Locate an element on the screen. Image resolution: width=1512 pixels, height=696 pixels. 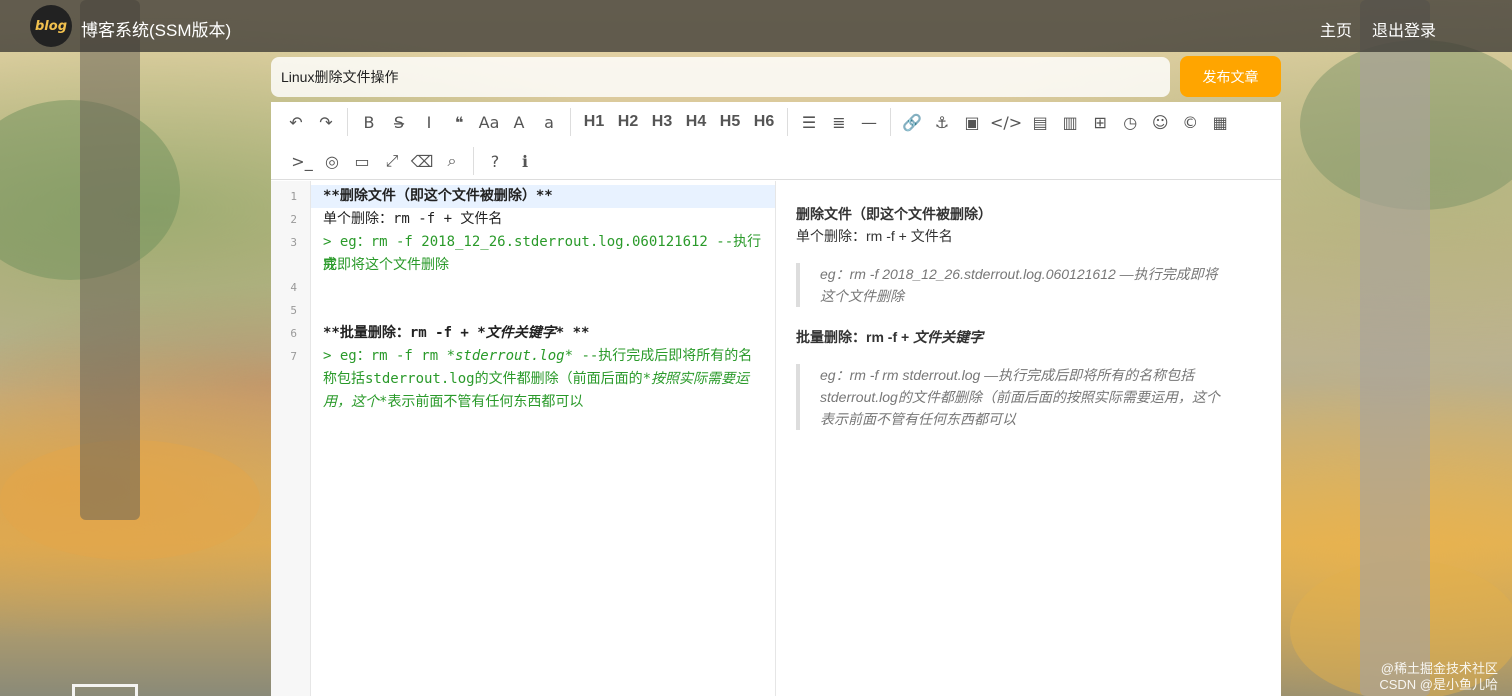
html-entities-icon: © is located at coordinates (1190, 122).